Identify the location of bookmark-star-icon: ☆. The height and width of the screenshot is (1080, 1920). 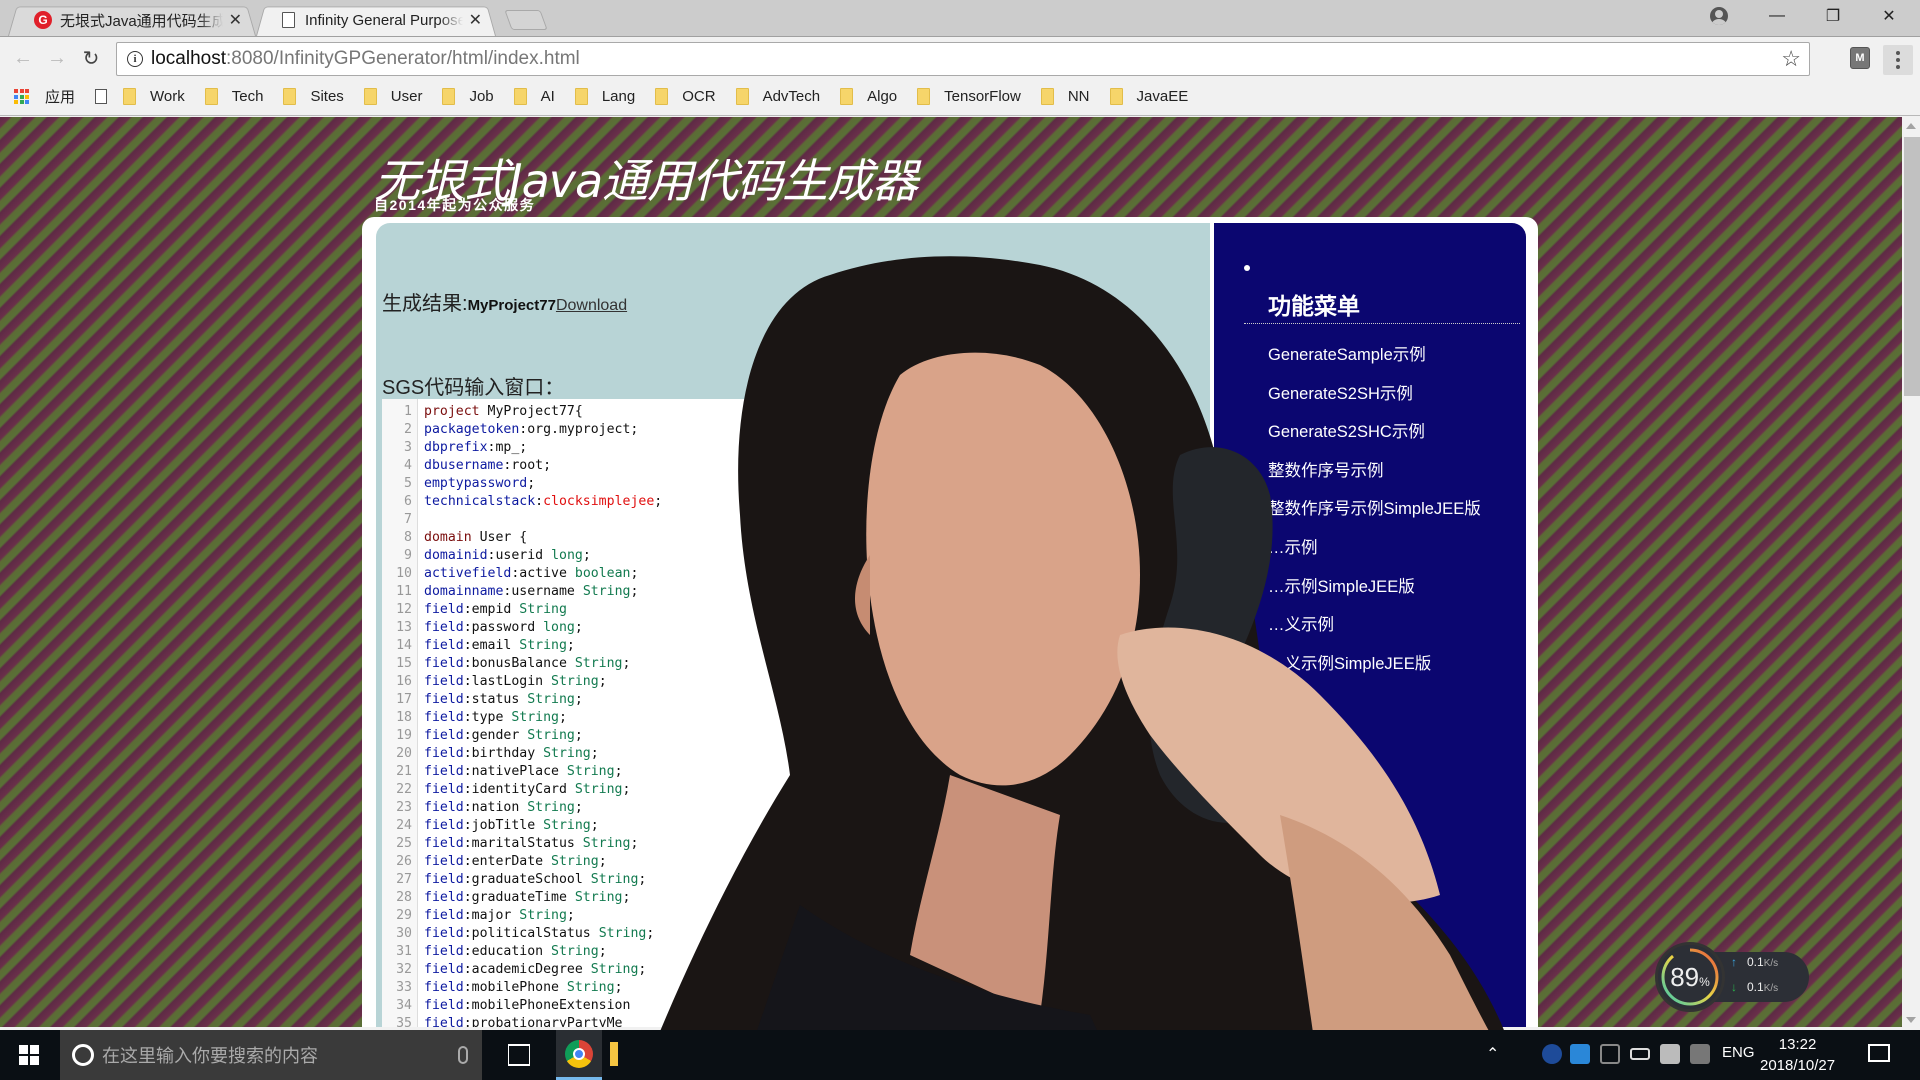
(1791, 59).